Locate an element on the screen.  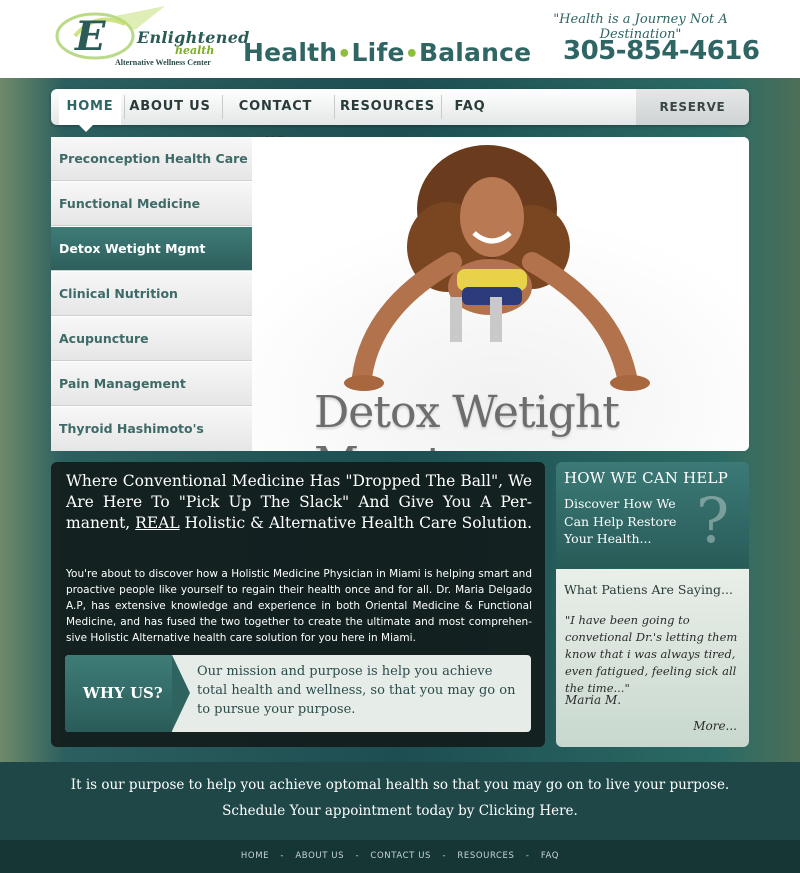
nav-home: HOME is located at coordinates (90, 107).